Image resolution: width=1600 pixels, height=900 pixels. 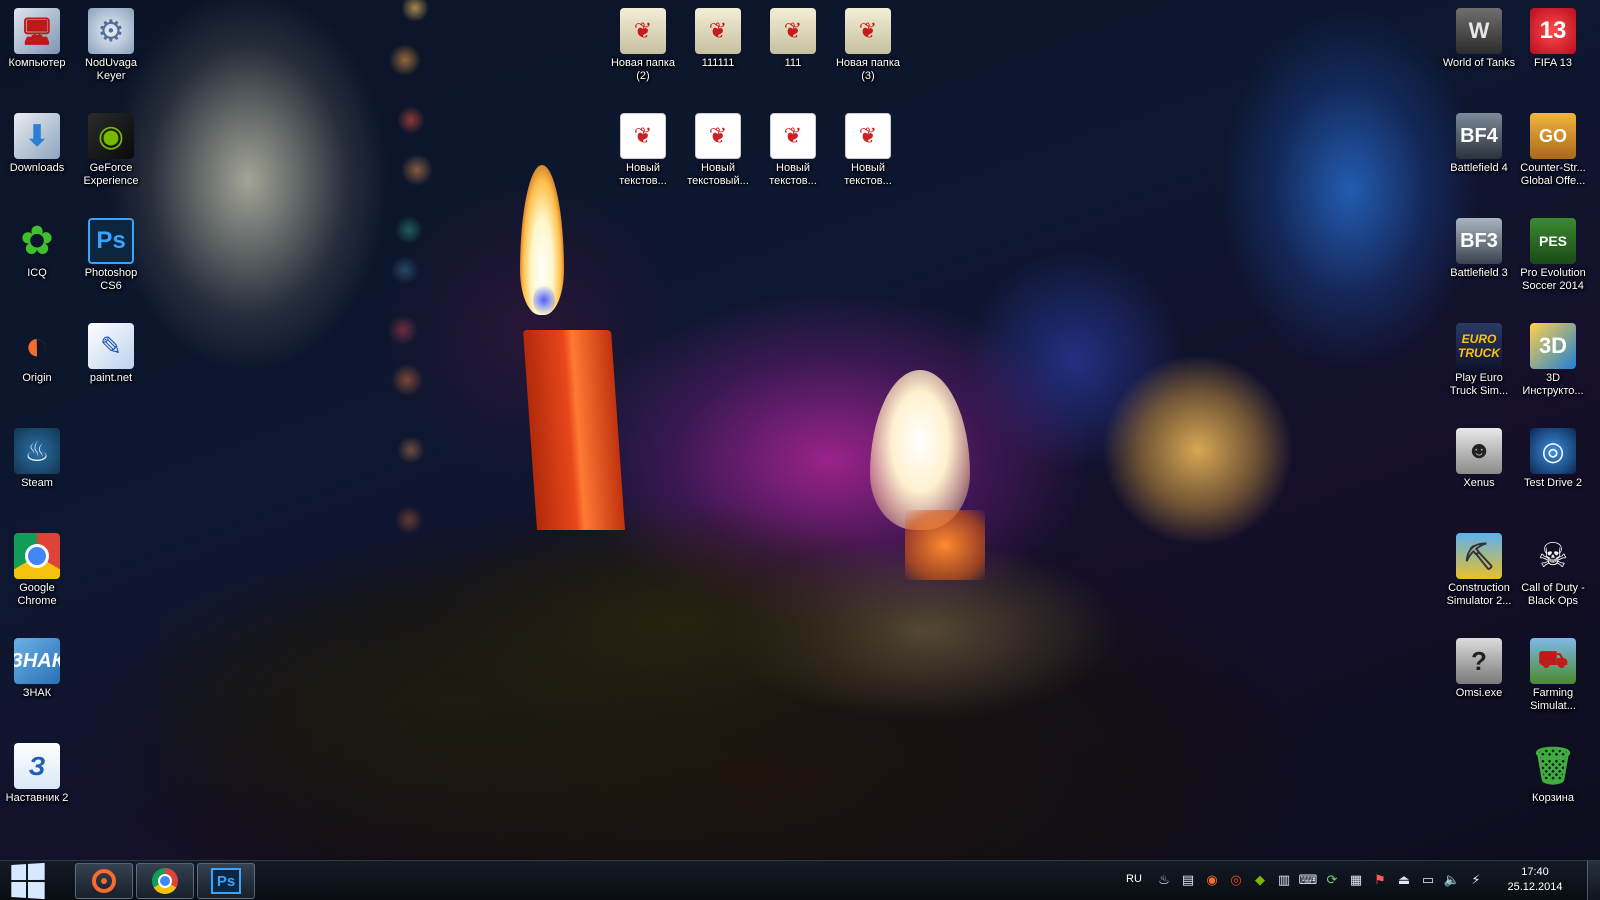 I want to click on usb-tray-icon: ⏏, so click(x=1404, y=880).